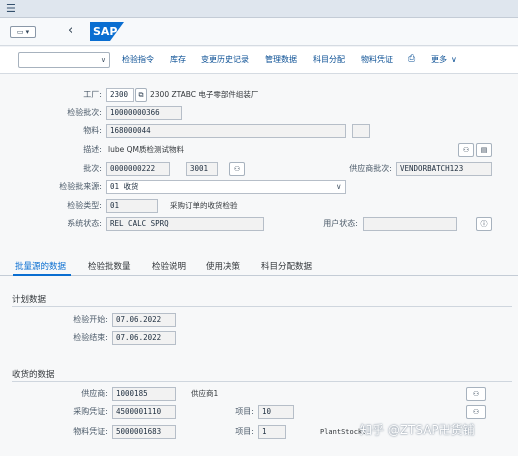 The image size is (518, 456). I want to click on vendor-batch-field: VENDORBATCH123, so click(444, 169).